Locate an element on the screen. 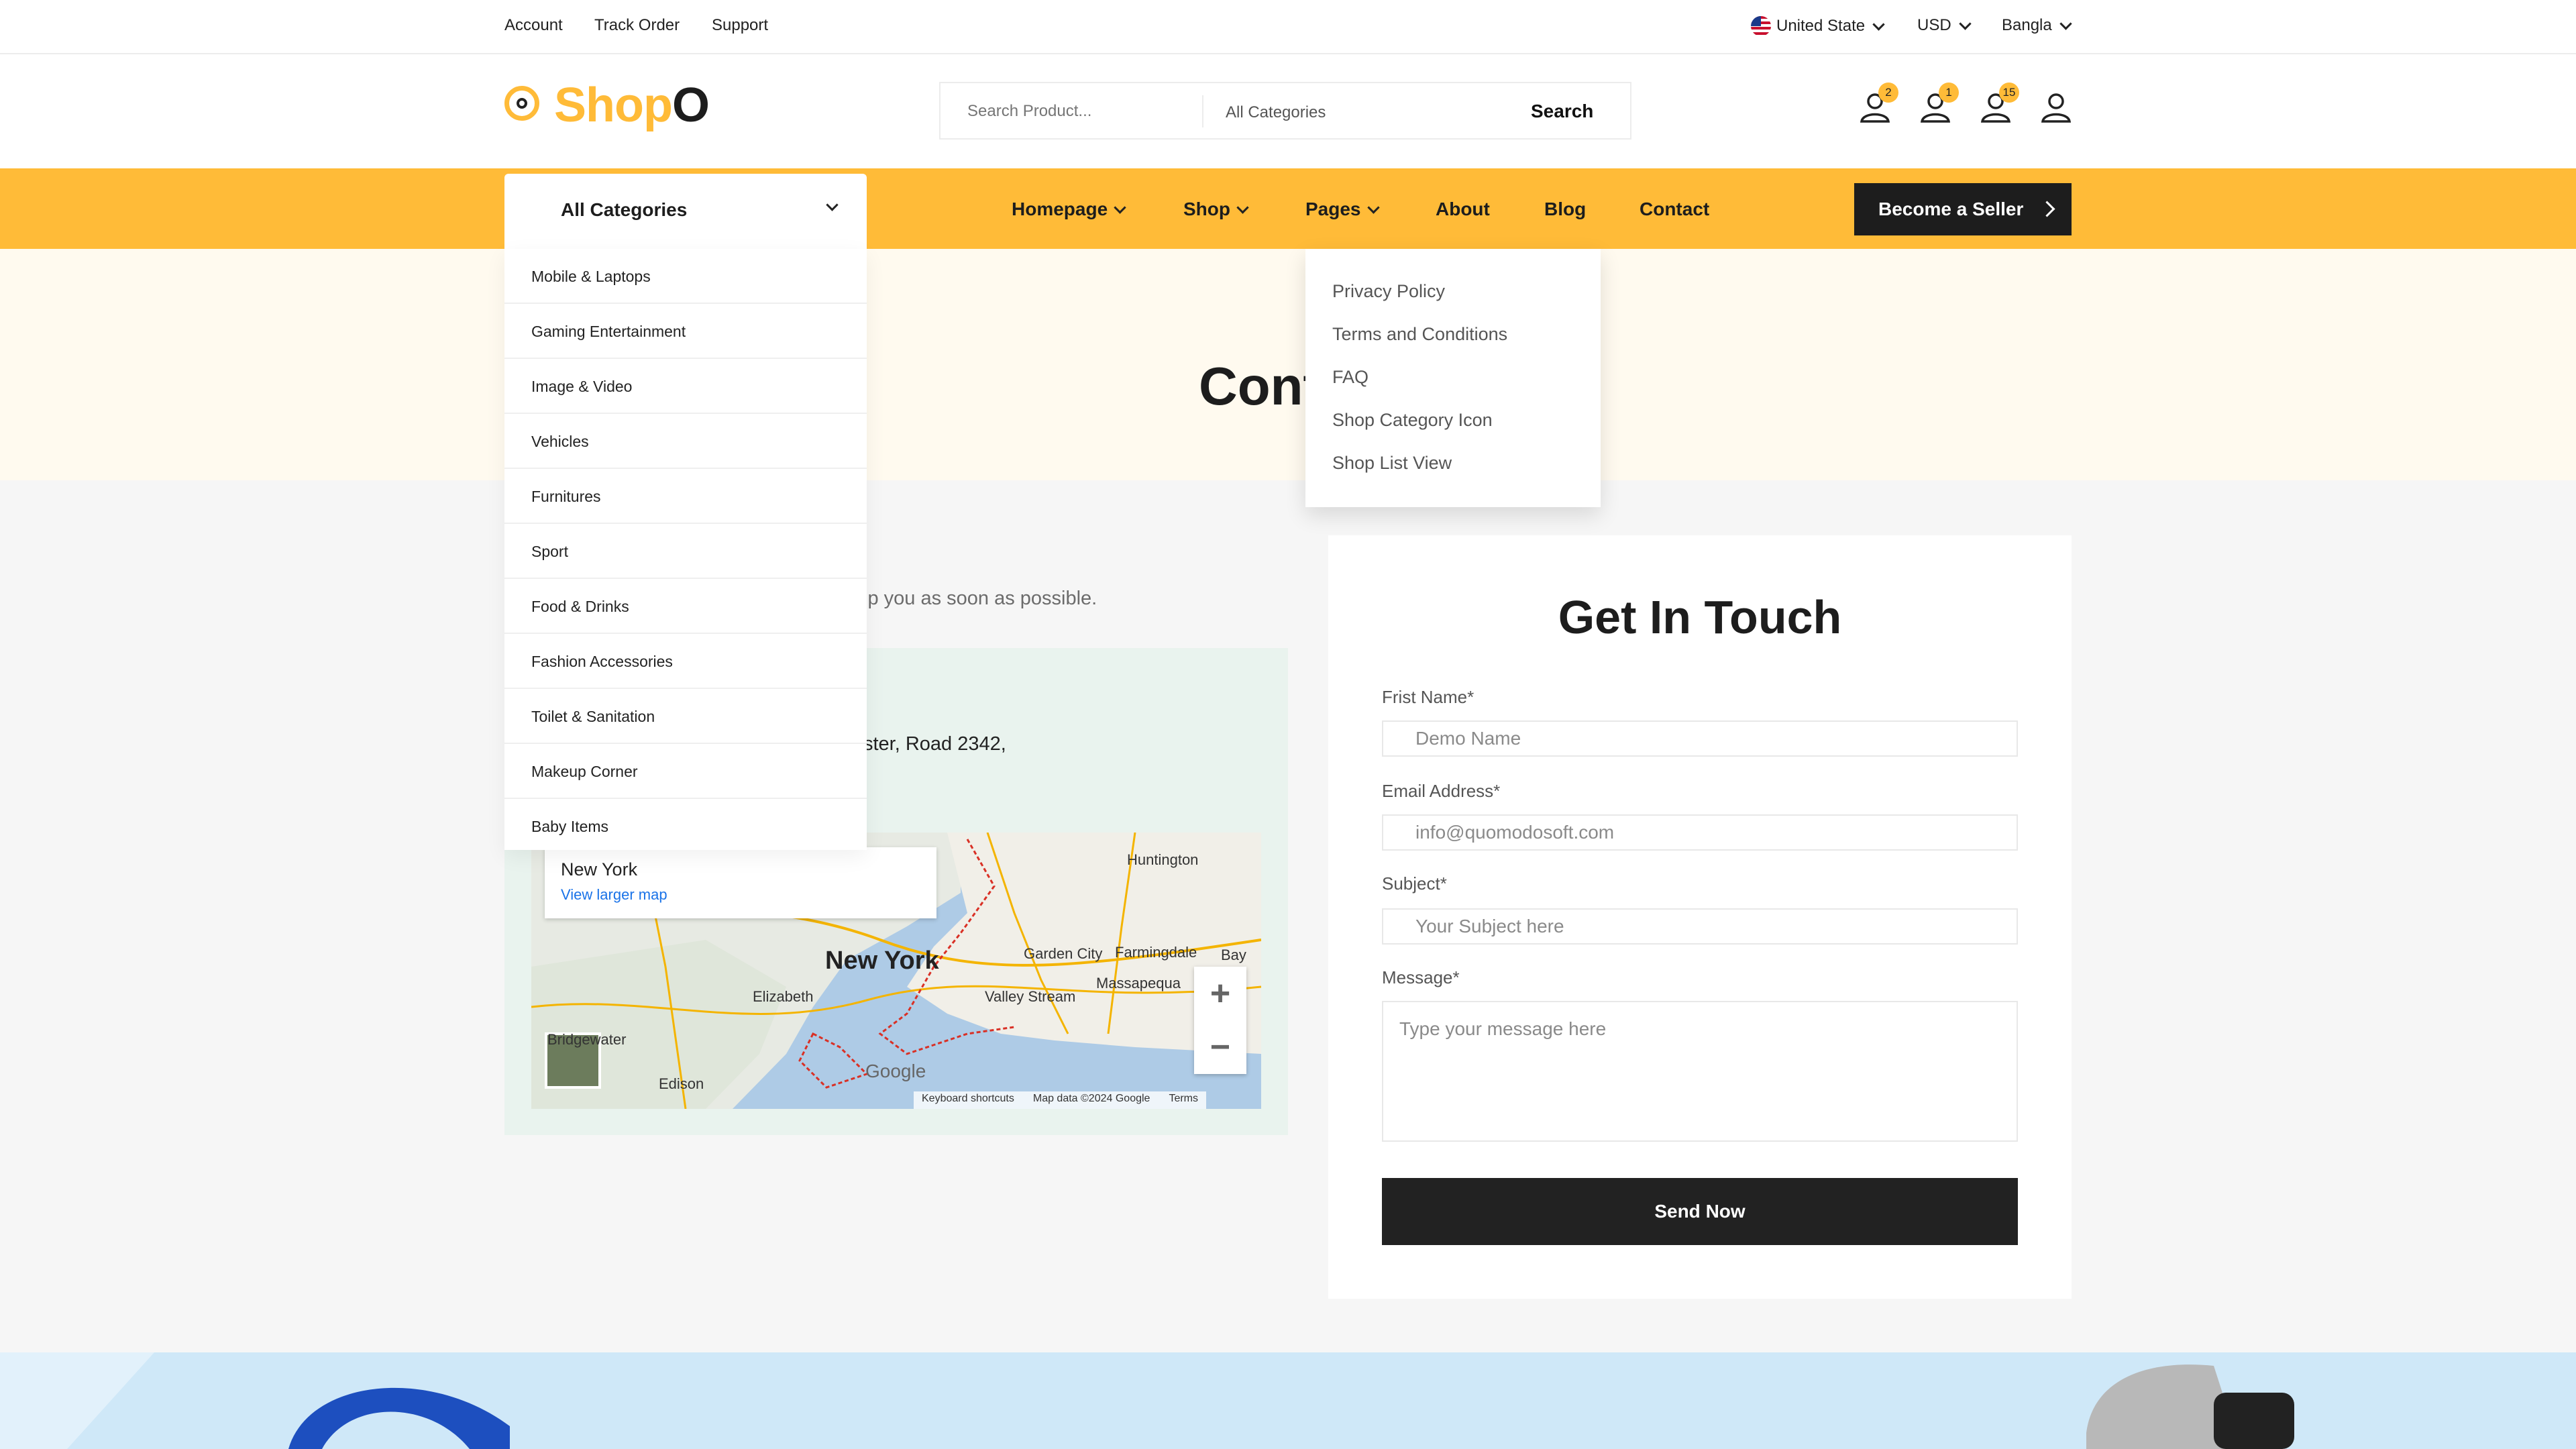 The image size is (2576, 1449). map-zoom-controls: + − is located at coordinates (1220, 1020).